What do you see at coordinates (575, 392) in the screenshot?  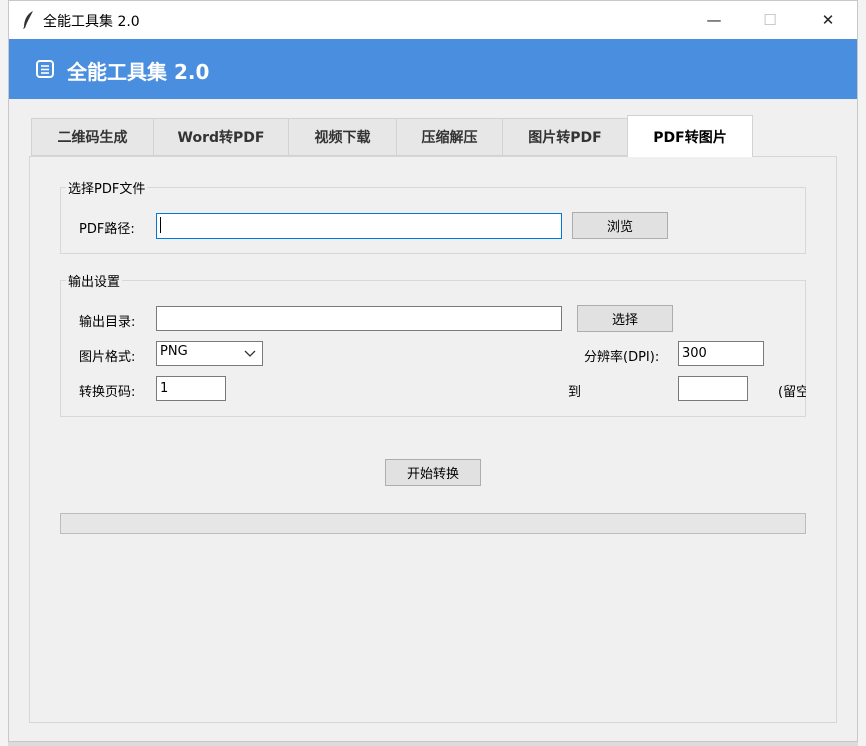 I see `to-label: 到` at bounding box center [575, 392].